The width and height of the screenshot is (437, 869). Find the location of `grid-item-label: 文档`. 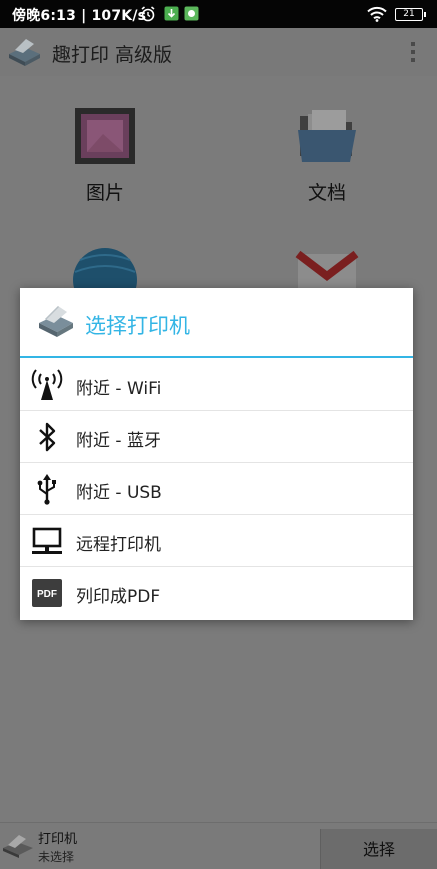

grid-item-label: 文档 is located at coordinates (326, 193).